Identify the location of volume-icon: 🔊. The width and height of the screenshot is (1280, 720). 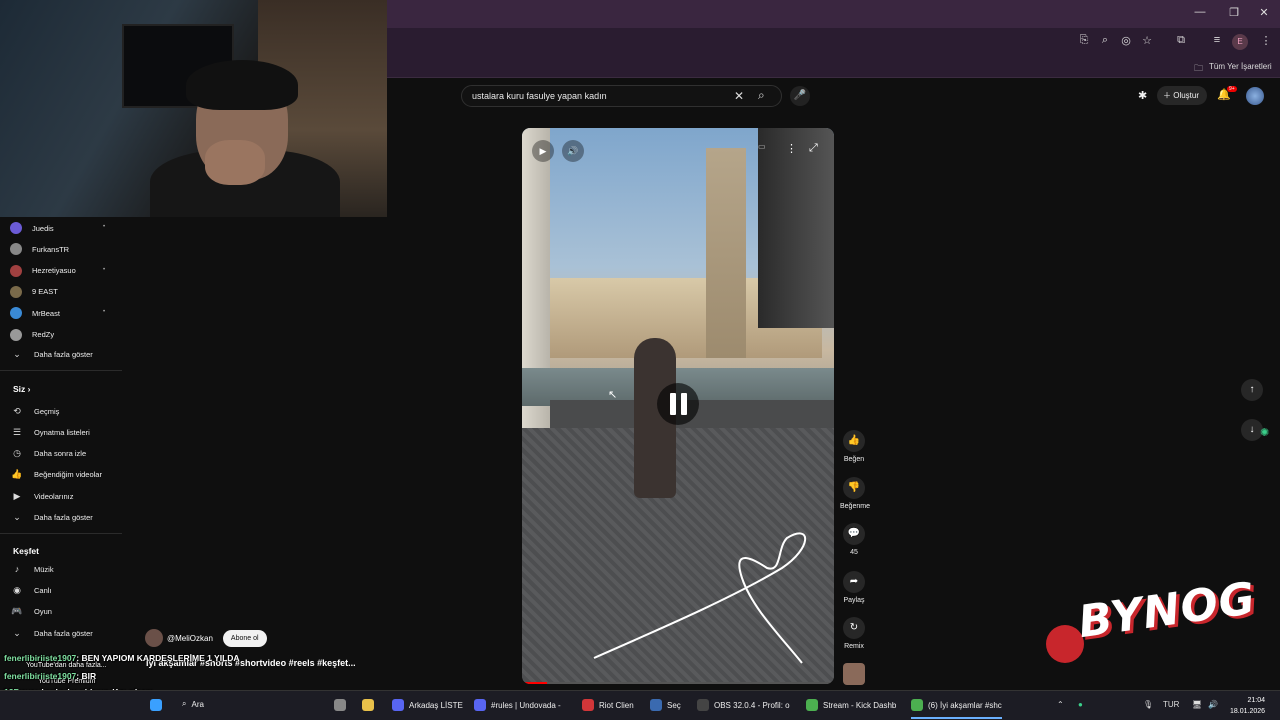
(573, 151).